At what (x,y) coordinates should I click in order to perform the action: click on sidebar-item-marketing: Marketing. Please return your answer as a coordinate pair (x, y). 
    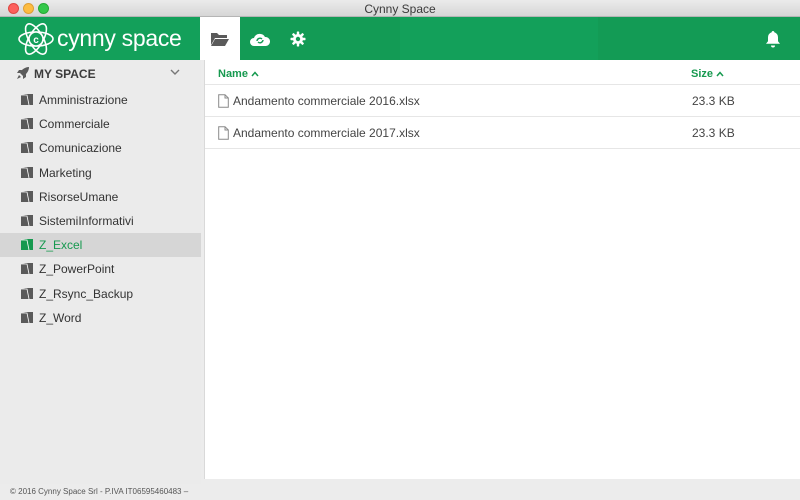
    Looking at the image, I should click on (100, 173).